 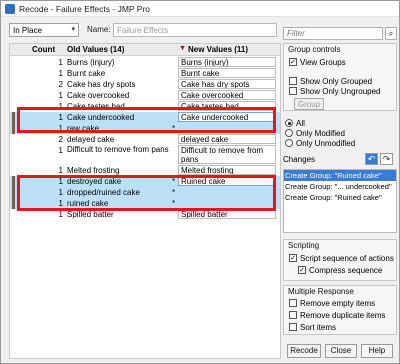 What do you see at coordinates (227, 139) in the screenshot?
I see `new-value-cell: delayed cake` at bounding box center [227, 139].